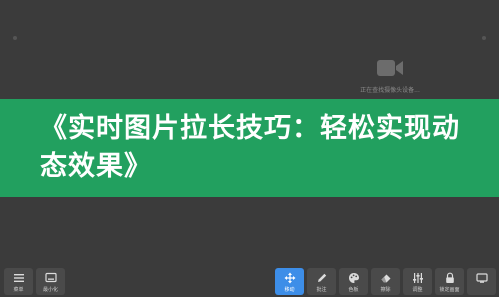 The image size is (499, 297). Describe the element at coordinates (353, 290) in the screenshot. I see `palette-button-label: 色板` at that location.